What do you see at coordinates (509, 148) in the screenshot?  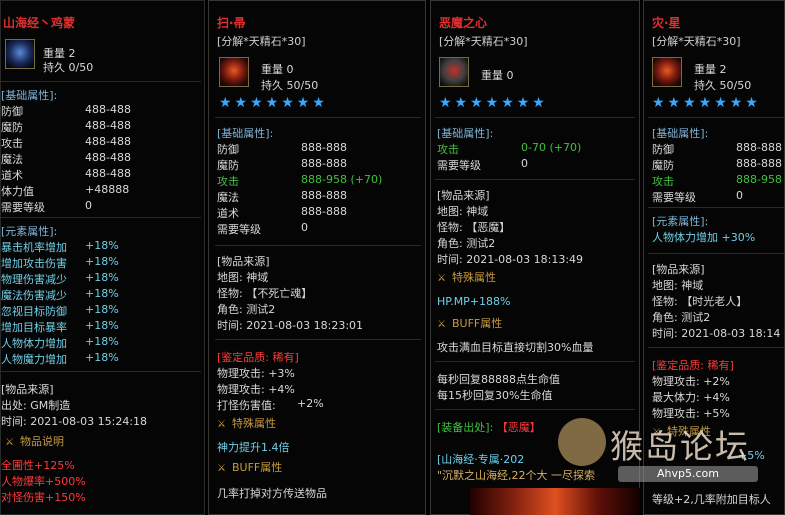 I see `attr-row: 攻击 0-70 (+70)` at bounding box center [509, 148].